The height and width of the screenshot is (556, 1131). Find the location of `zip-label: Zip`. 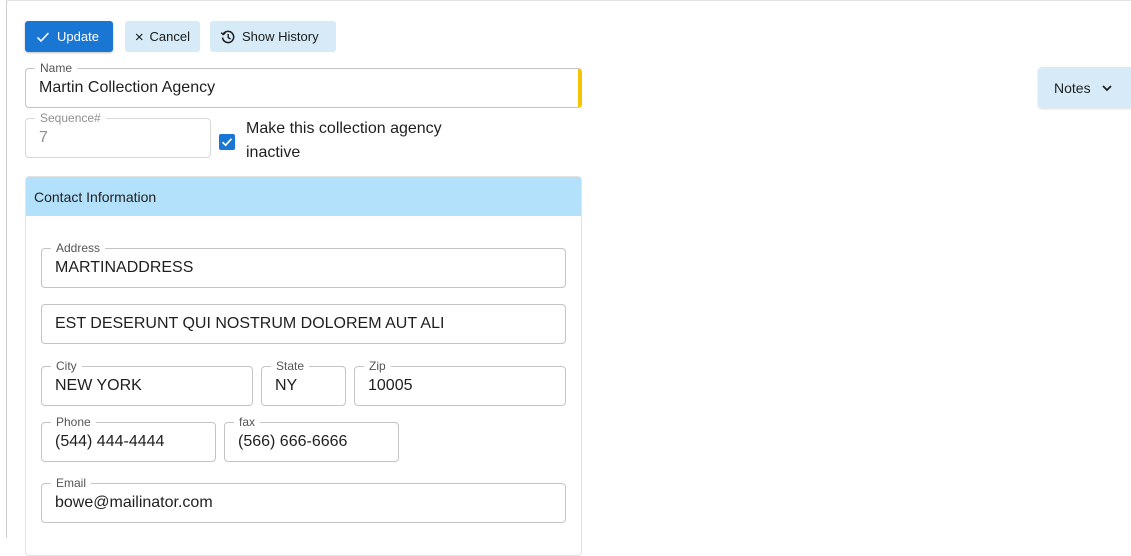

zip-label: Zip is located at coordinates (377, 366).